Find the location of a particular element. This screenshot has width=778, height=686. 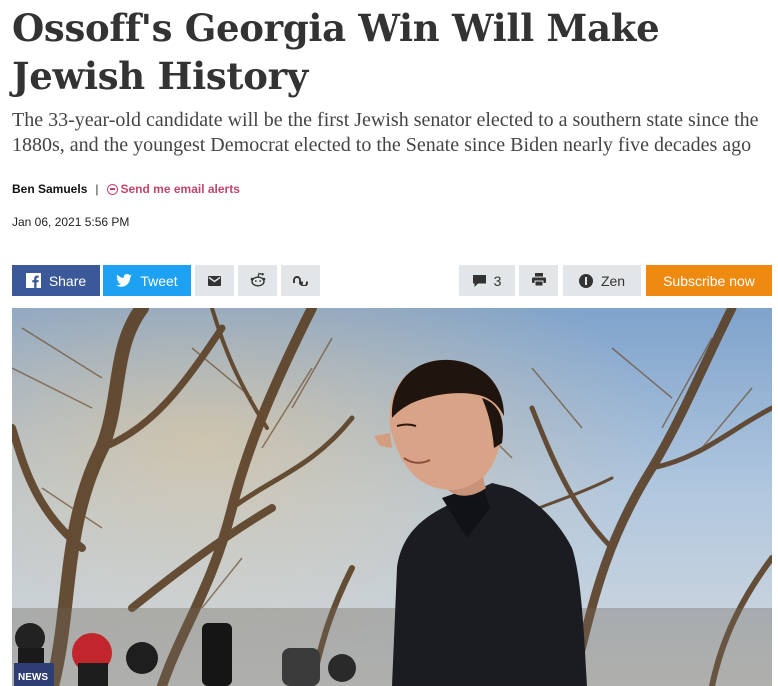

microphone-logo-text: NEWS is located at coordinates (33, 677).